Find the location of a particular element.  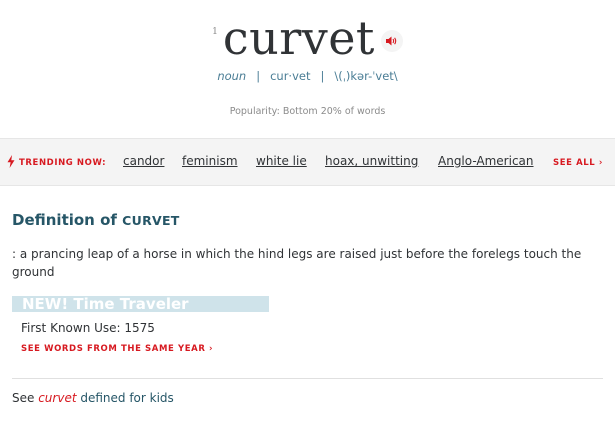

kids-definition-line: See curvet defined for kids is located at coordinates (93, 398).